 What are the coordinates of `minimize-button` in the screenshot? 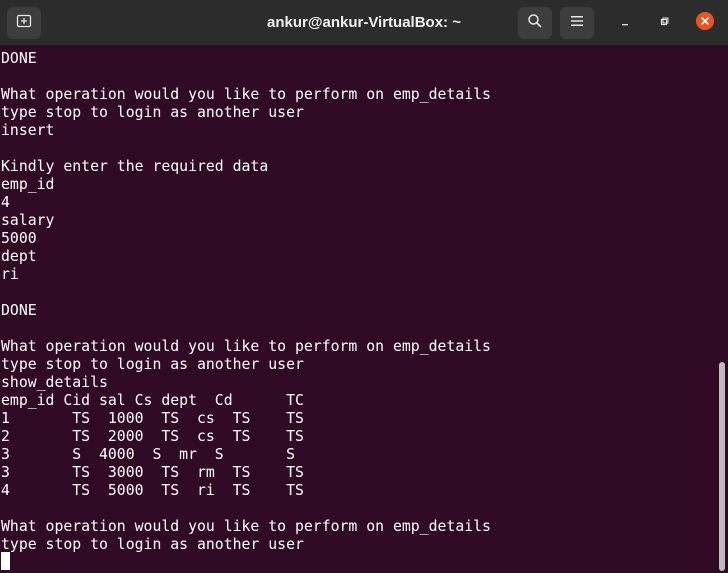 It's located at (625, 23).